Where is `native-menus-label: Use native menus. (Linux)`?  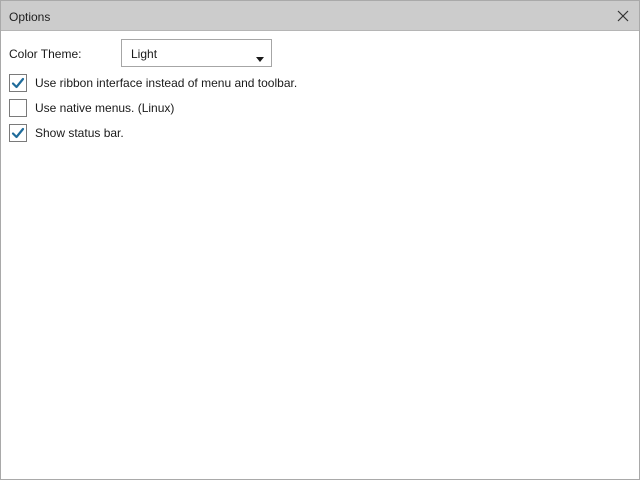
native-menus-label: Use native menus. (Linux) is located at coordinates (105, 108).